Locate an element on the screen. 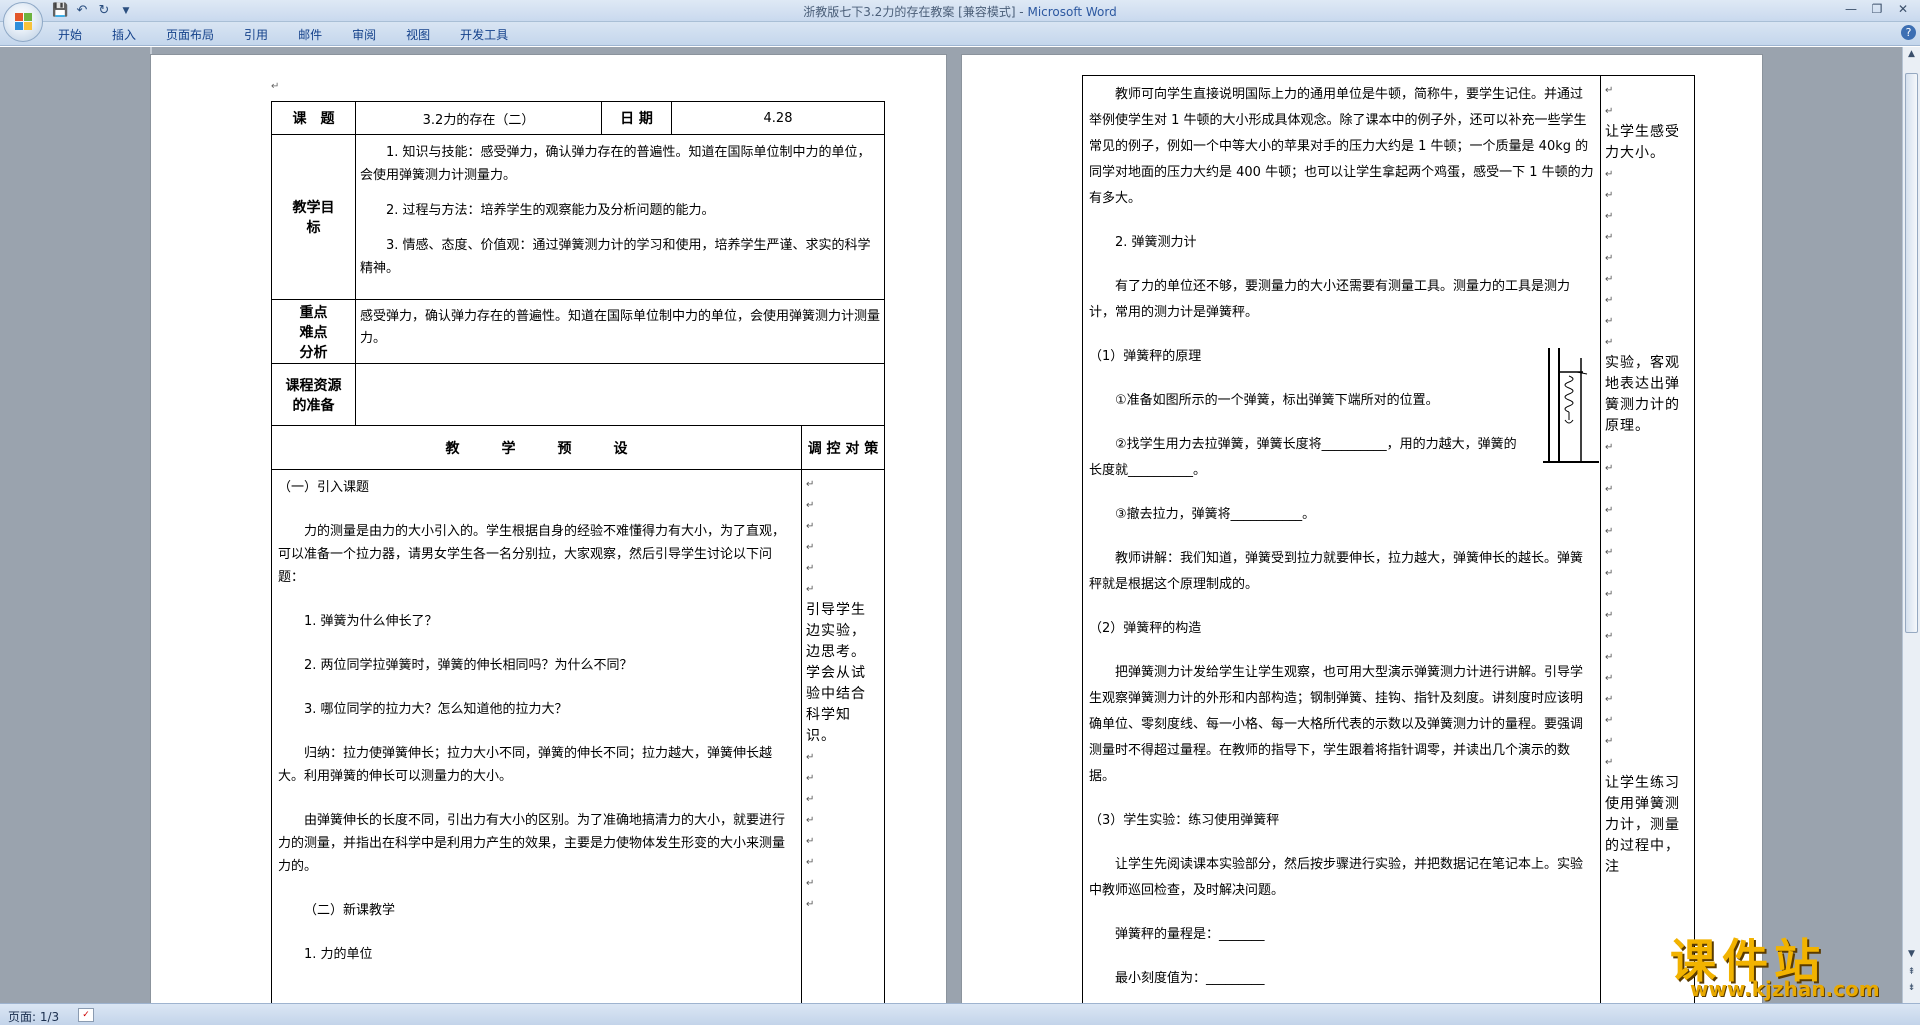 This screenshot has width=1920, height=1025. plan-paragraph: （2）弹簧秤的构造 is located at coordinates (1145, 628).